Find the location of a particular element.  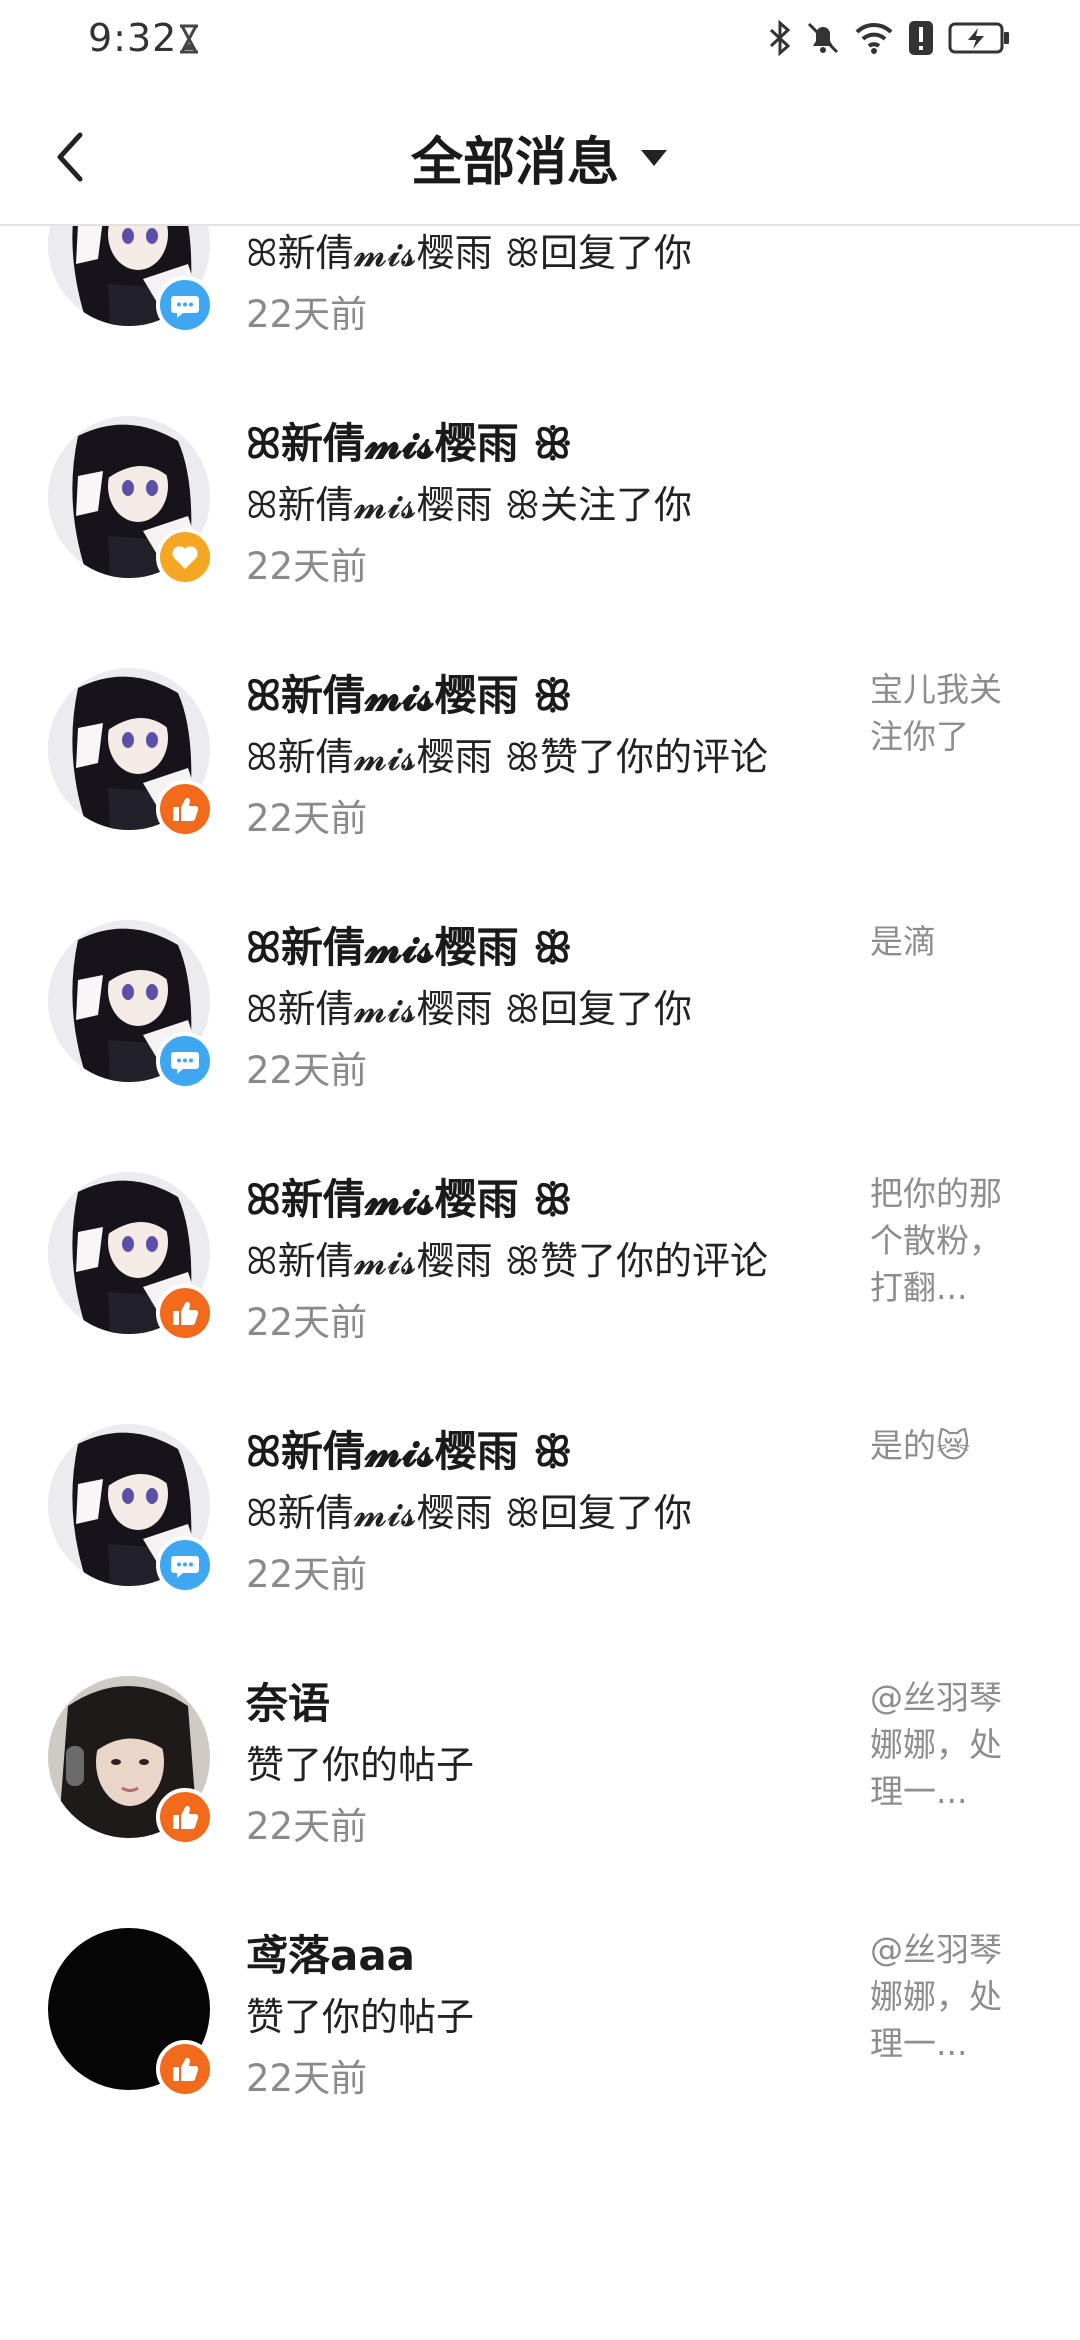

message-item: ꕤ新倩𝓶𝓲𝓼樱雨 ꕥ ꕤ新倩𝓶𝓲𝓼樱雨 ꕥ回复了你 22天前 是的😿 is located at coordinates (540, 1526).